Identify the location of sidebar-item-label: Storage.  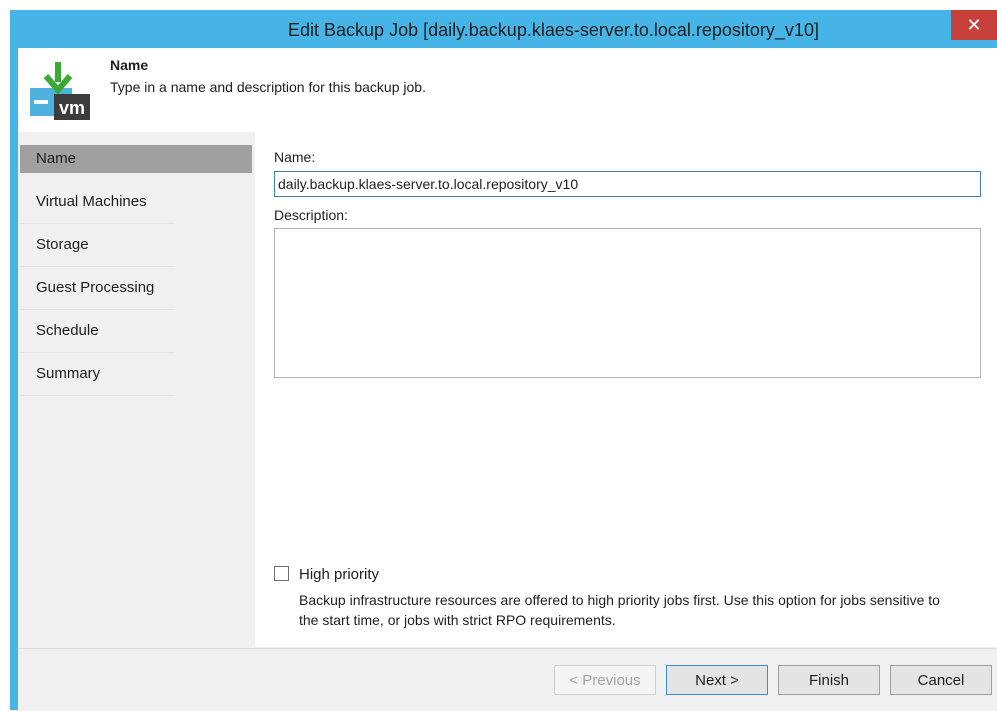
(62, 244).